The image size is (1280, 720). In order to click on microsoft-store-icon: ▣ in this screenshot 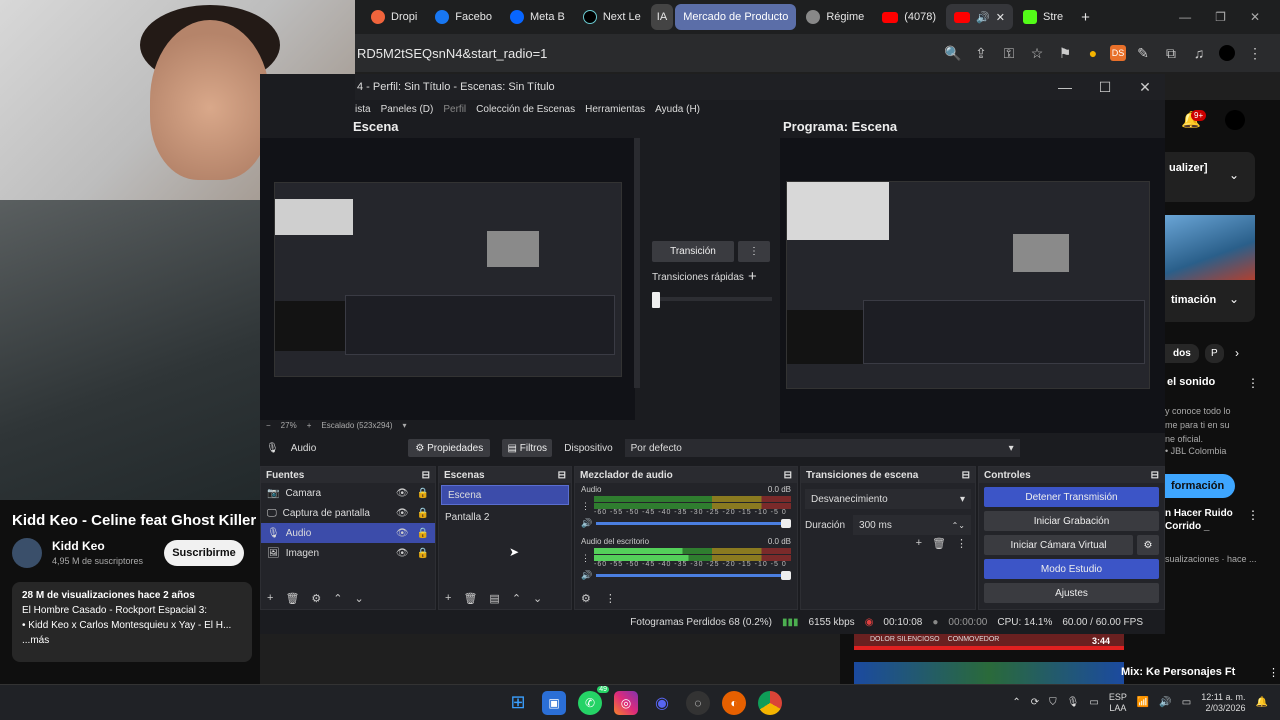, I will do `click(554, 702)`.